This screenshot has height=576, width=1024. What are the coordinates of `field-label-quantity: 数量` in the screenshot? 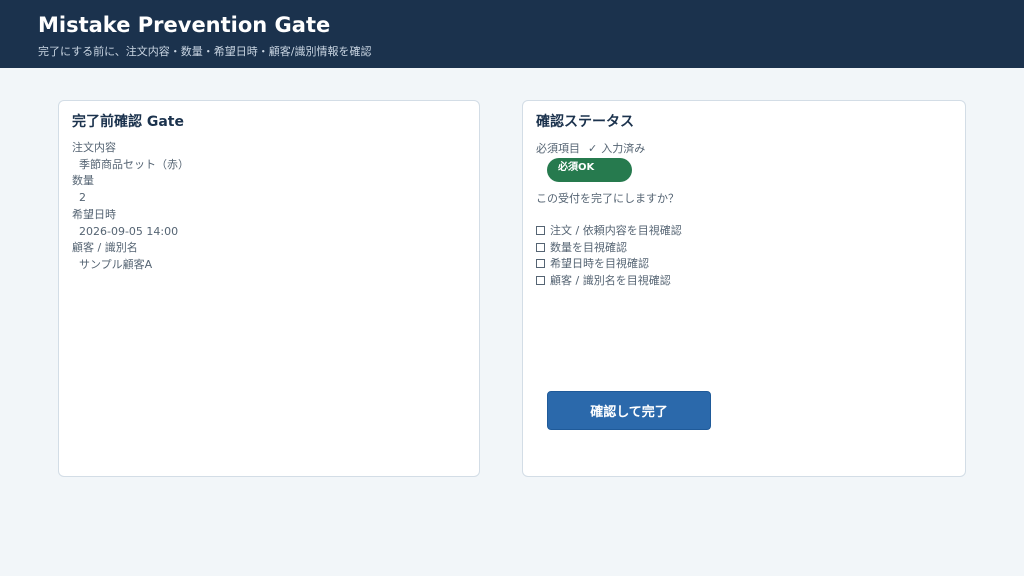 It's located at (83, 181).